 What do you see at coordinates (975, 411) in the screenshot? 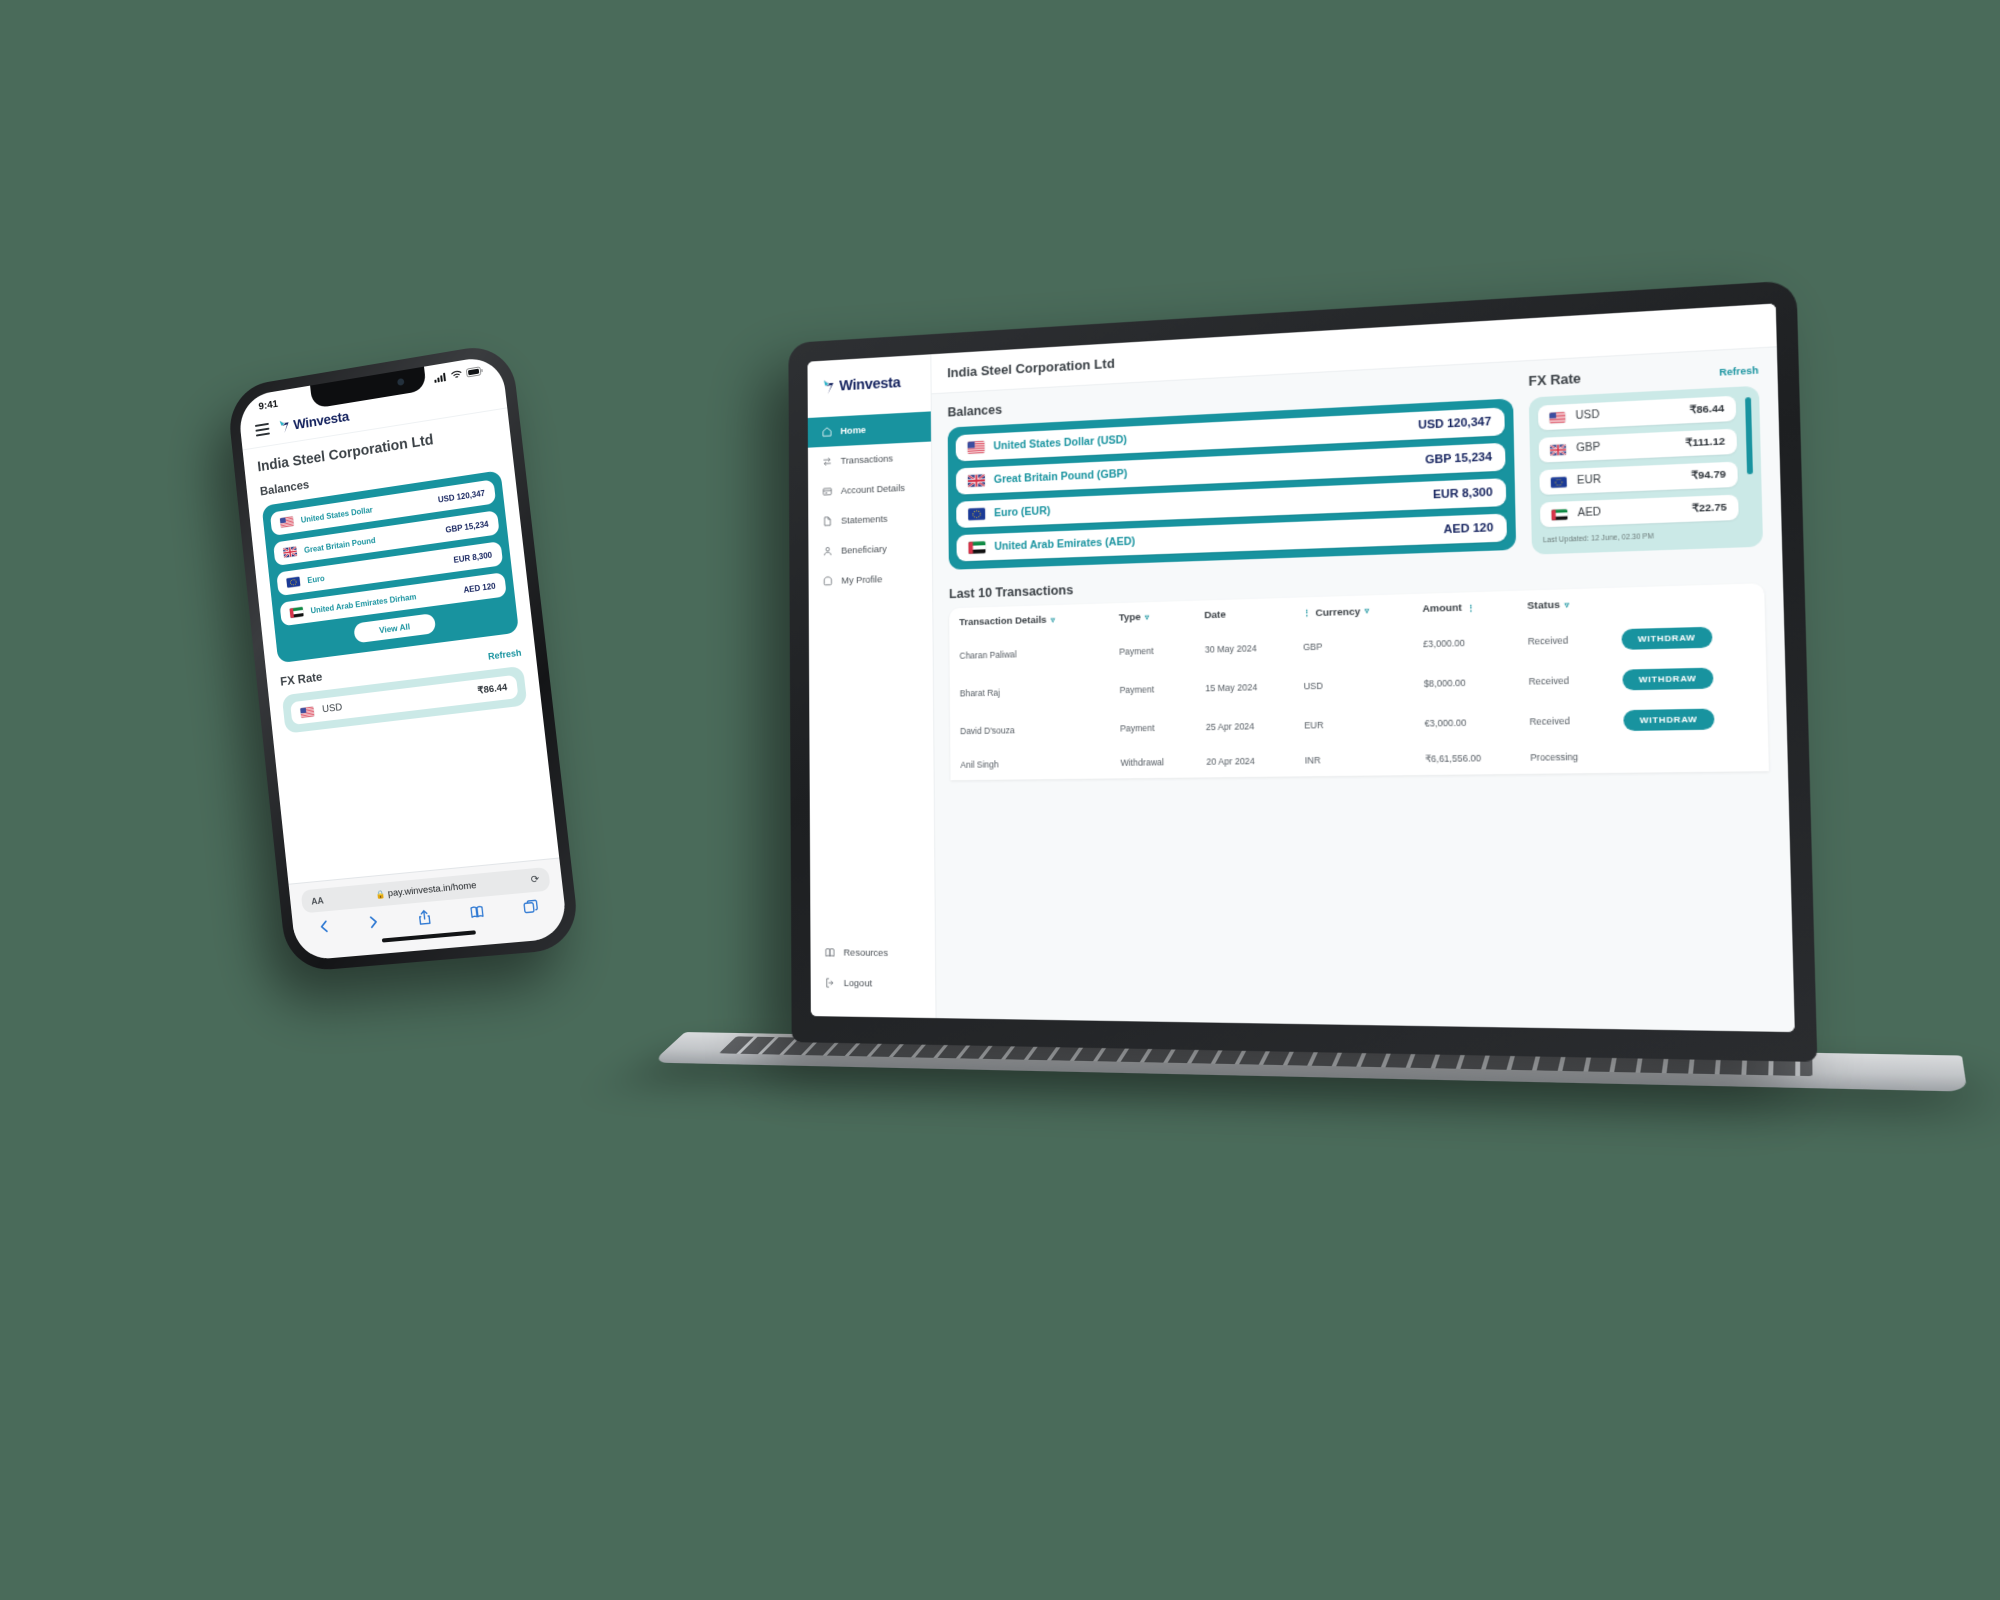
I see `balances-title: Balances` at bounding box center [975, 411].